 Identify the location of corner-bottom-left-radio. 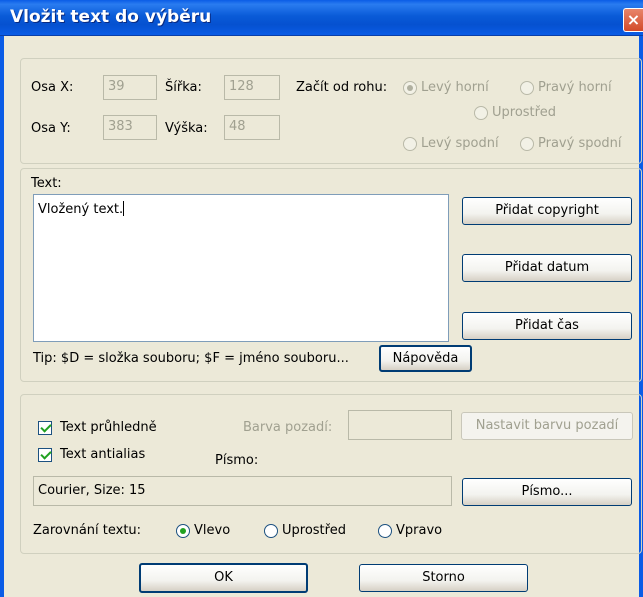
(410, 144).